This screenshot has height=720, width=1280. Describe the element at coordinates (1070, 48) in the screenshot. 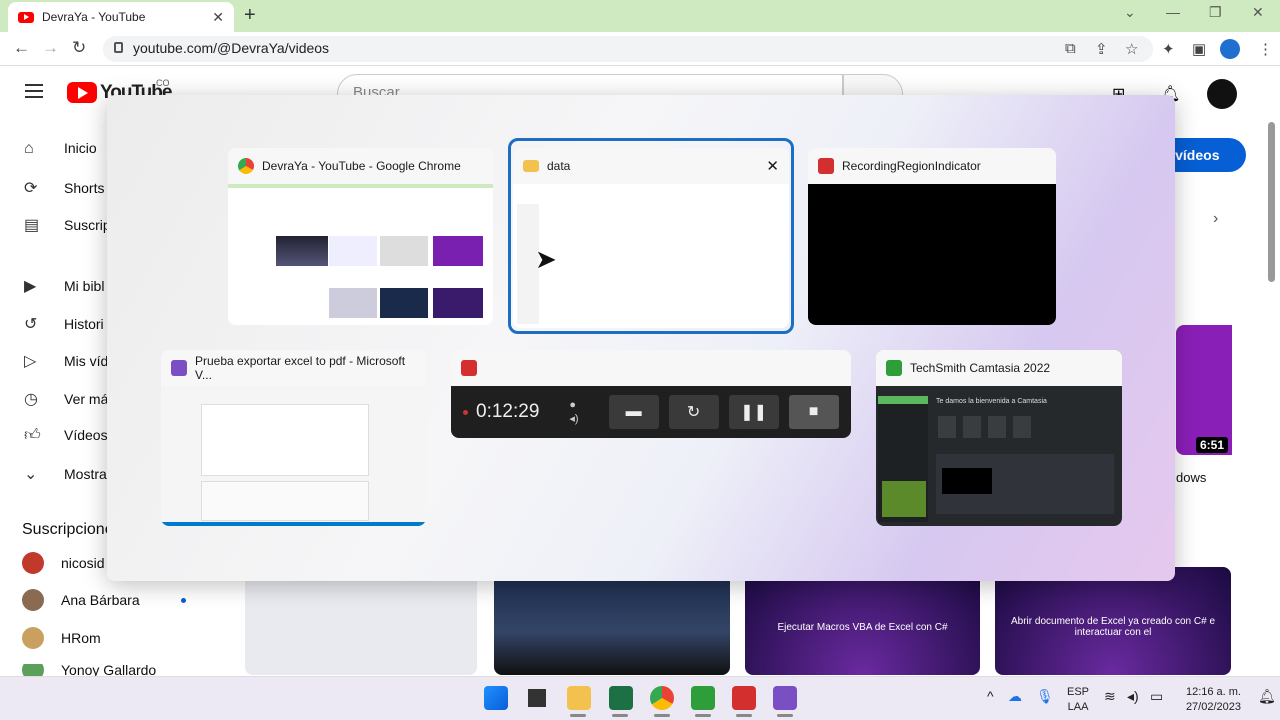

I see `open-in-icon: ⧉` at that location.